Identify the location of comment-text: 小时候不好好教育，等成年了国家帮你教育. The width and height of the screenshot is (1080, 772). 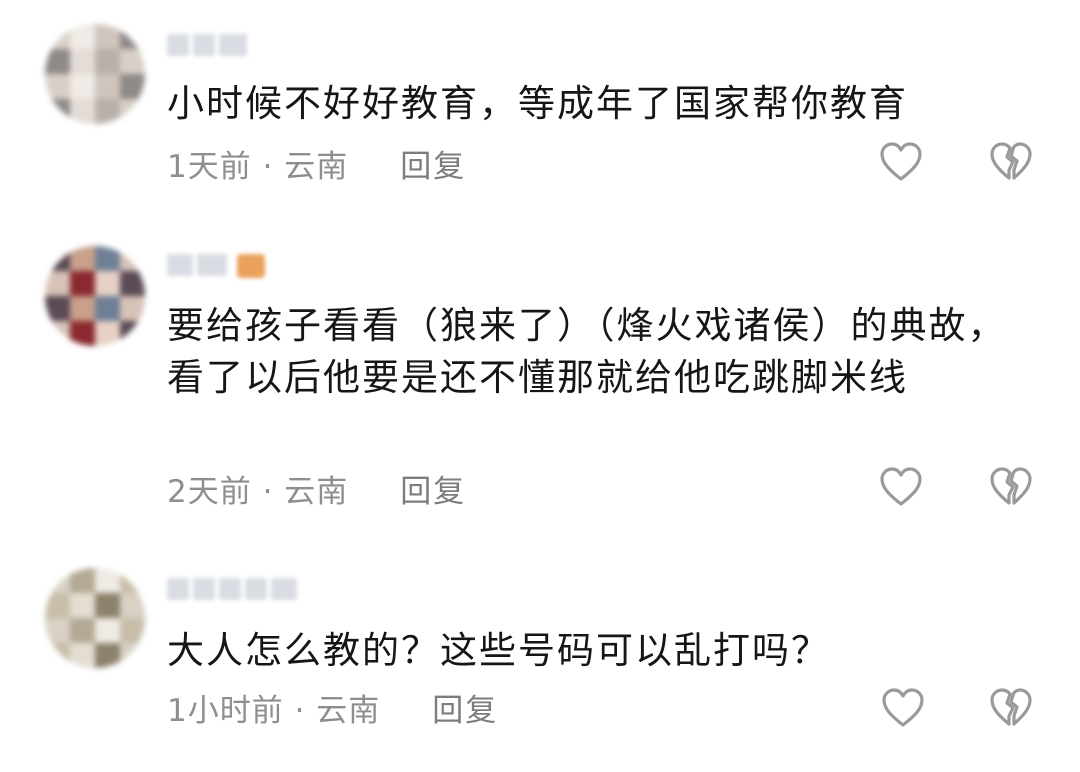
(537, 103).